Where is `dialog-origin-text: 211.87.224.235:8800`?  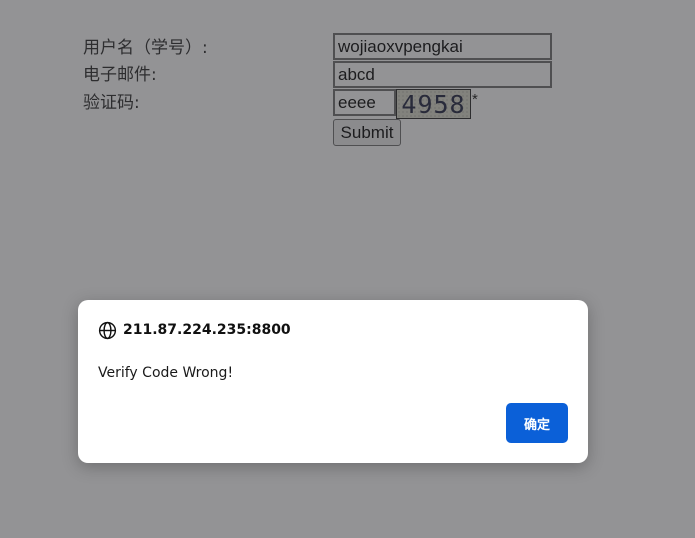
dialog-origin-text: 211.87.224.235:8800 is located at coordinates (207, 330).